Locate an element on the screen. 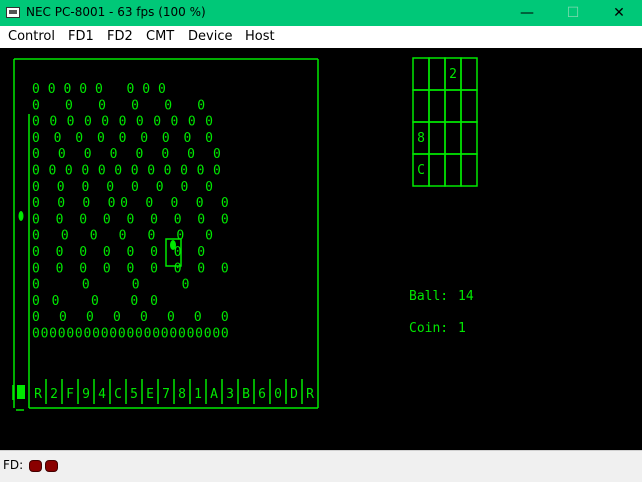  slot-label: A is located at coordinates (214, 394).